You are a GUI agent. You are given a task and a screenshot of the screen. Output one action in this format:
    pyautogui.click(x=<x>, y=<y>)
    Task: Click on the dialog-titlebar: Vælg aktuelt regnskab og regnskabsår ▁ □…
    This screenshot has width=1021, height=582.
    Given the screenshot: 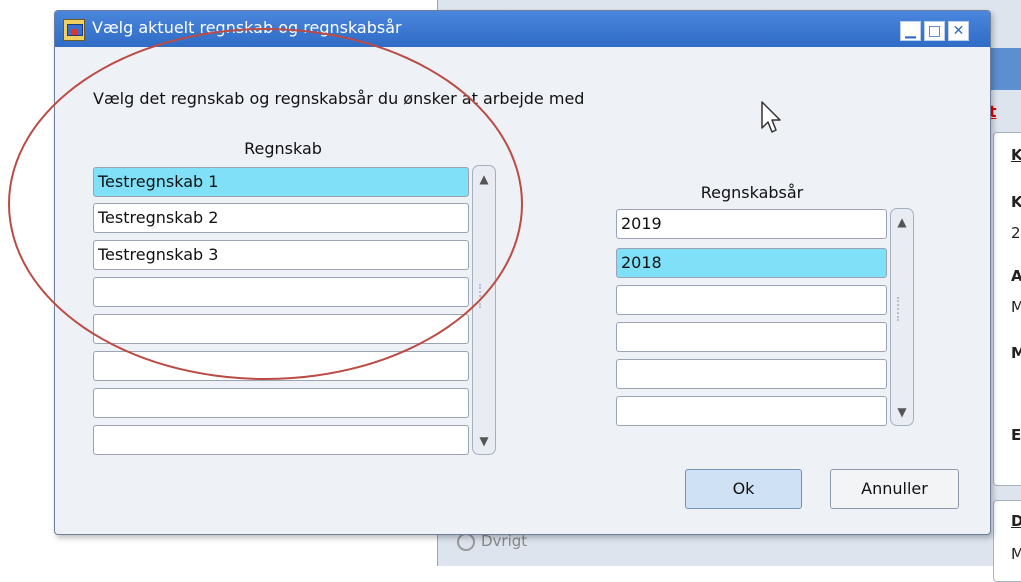 What is the action you would take?
    pyautogui.click(x=522, y=29)
    